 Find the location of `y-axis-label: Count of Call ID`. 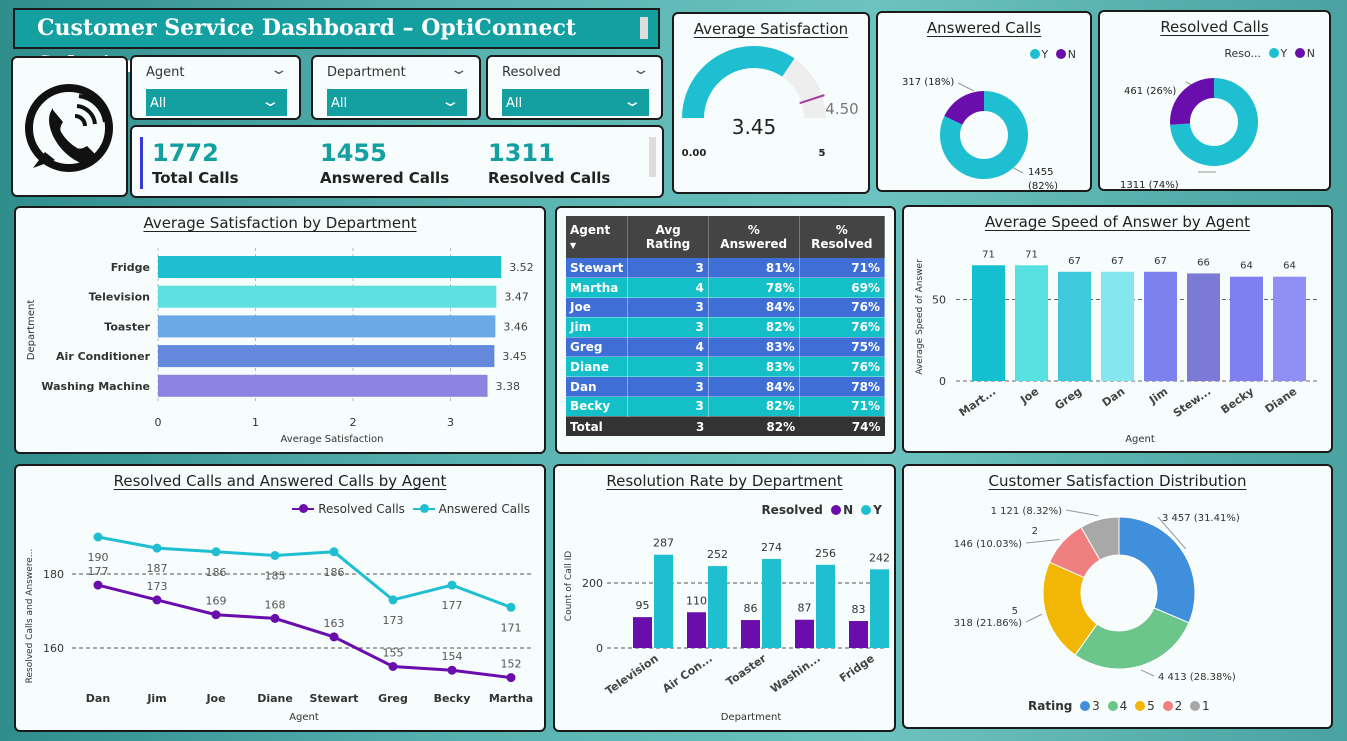

y-axis-label: Count of Call ID is located at coordinates (569, 586).